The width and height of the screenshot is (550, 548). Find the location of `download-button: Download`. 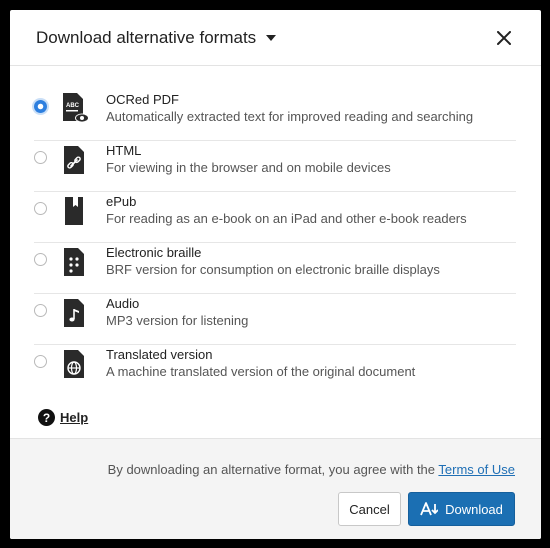

download-button: Download is located at coordinates (461, 509).